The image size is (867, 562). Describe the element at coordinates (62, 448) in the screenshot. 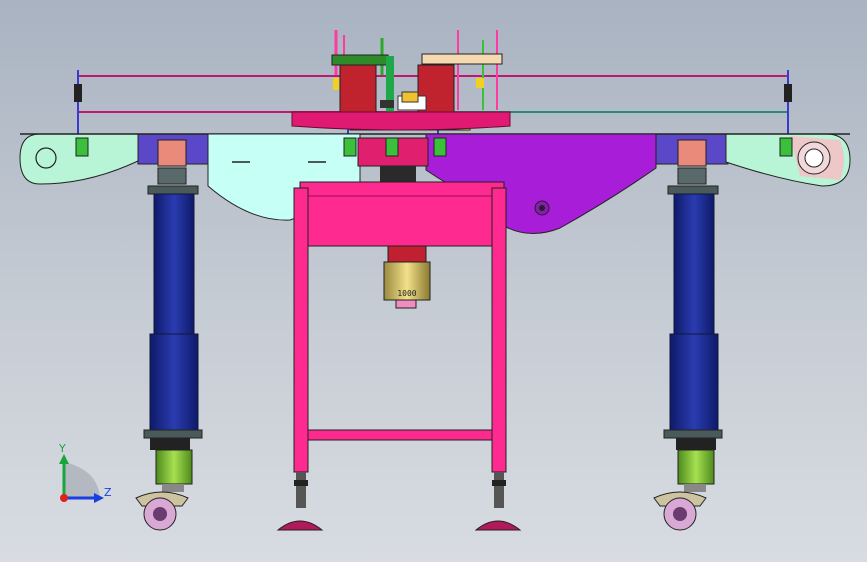

I see `y-axis-label: Y` at that location.